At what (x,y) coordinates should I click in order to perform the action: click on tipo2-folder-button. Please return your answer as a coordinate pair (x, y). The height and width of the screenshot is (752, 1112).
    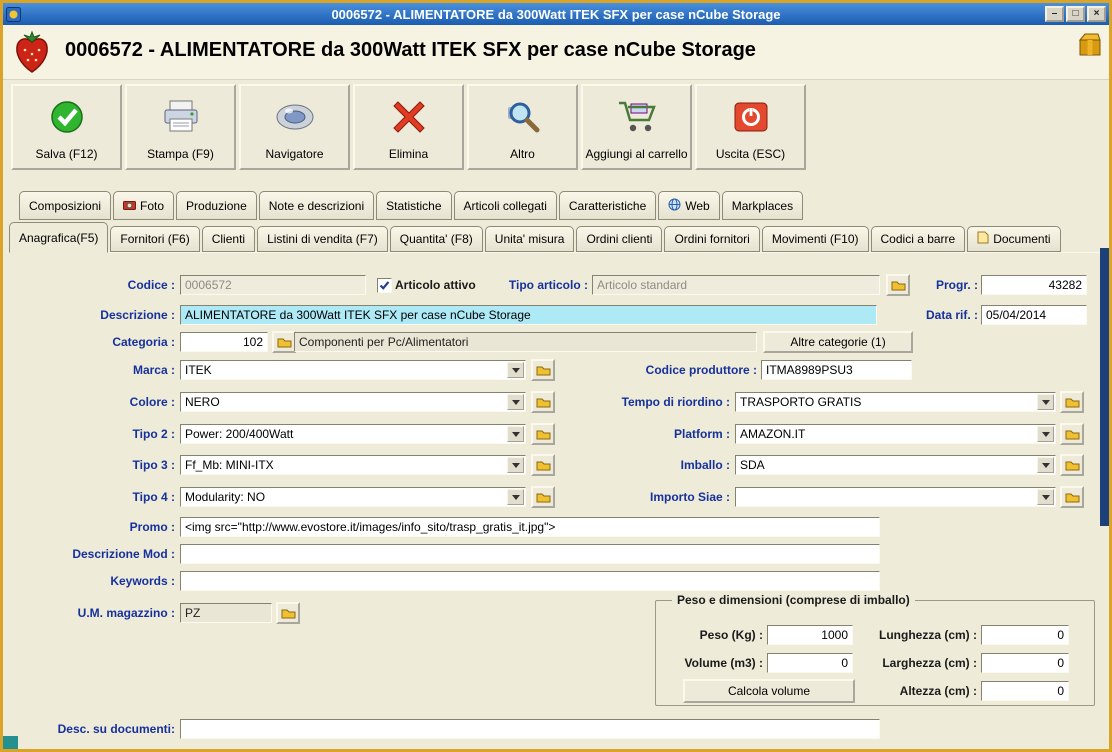
    Looking at the image, I should click on (543, 434).